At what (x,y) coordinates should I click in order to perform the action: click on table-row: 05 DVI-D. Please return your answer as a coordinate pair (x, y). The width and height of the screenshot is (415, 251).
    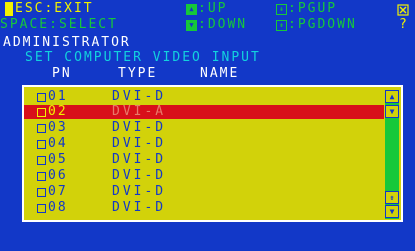
    Looking at the image, I should click on (204, 160).